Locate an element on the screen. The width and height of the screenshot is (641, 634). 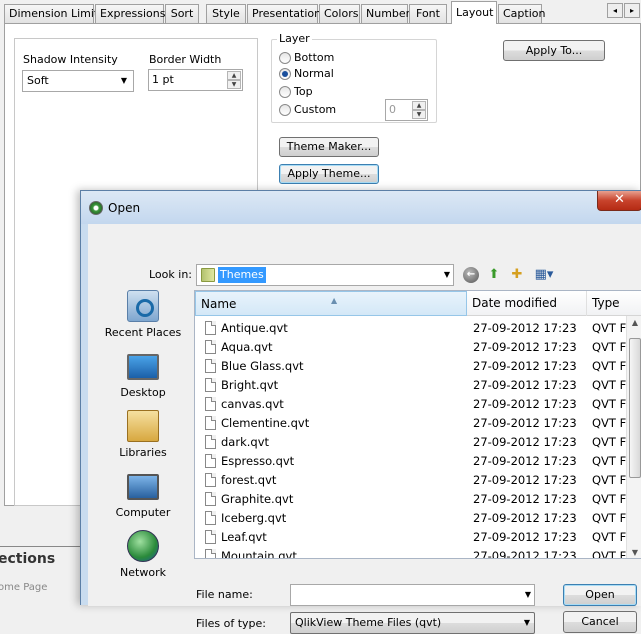
column-header-type: Type is located at coordinates (614, 303).